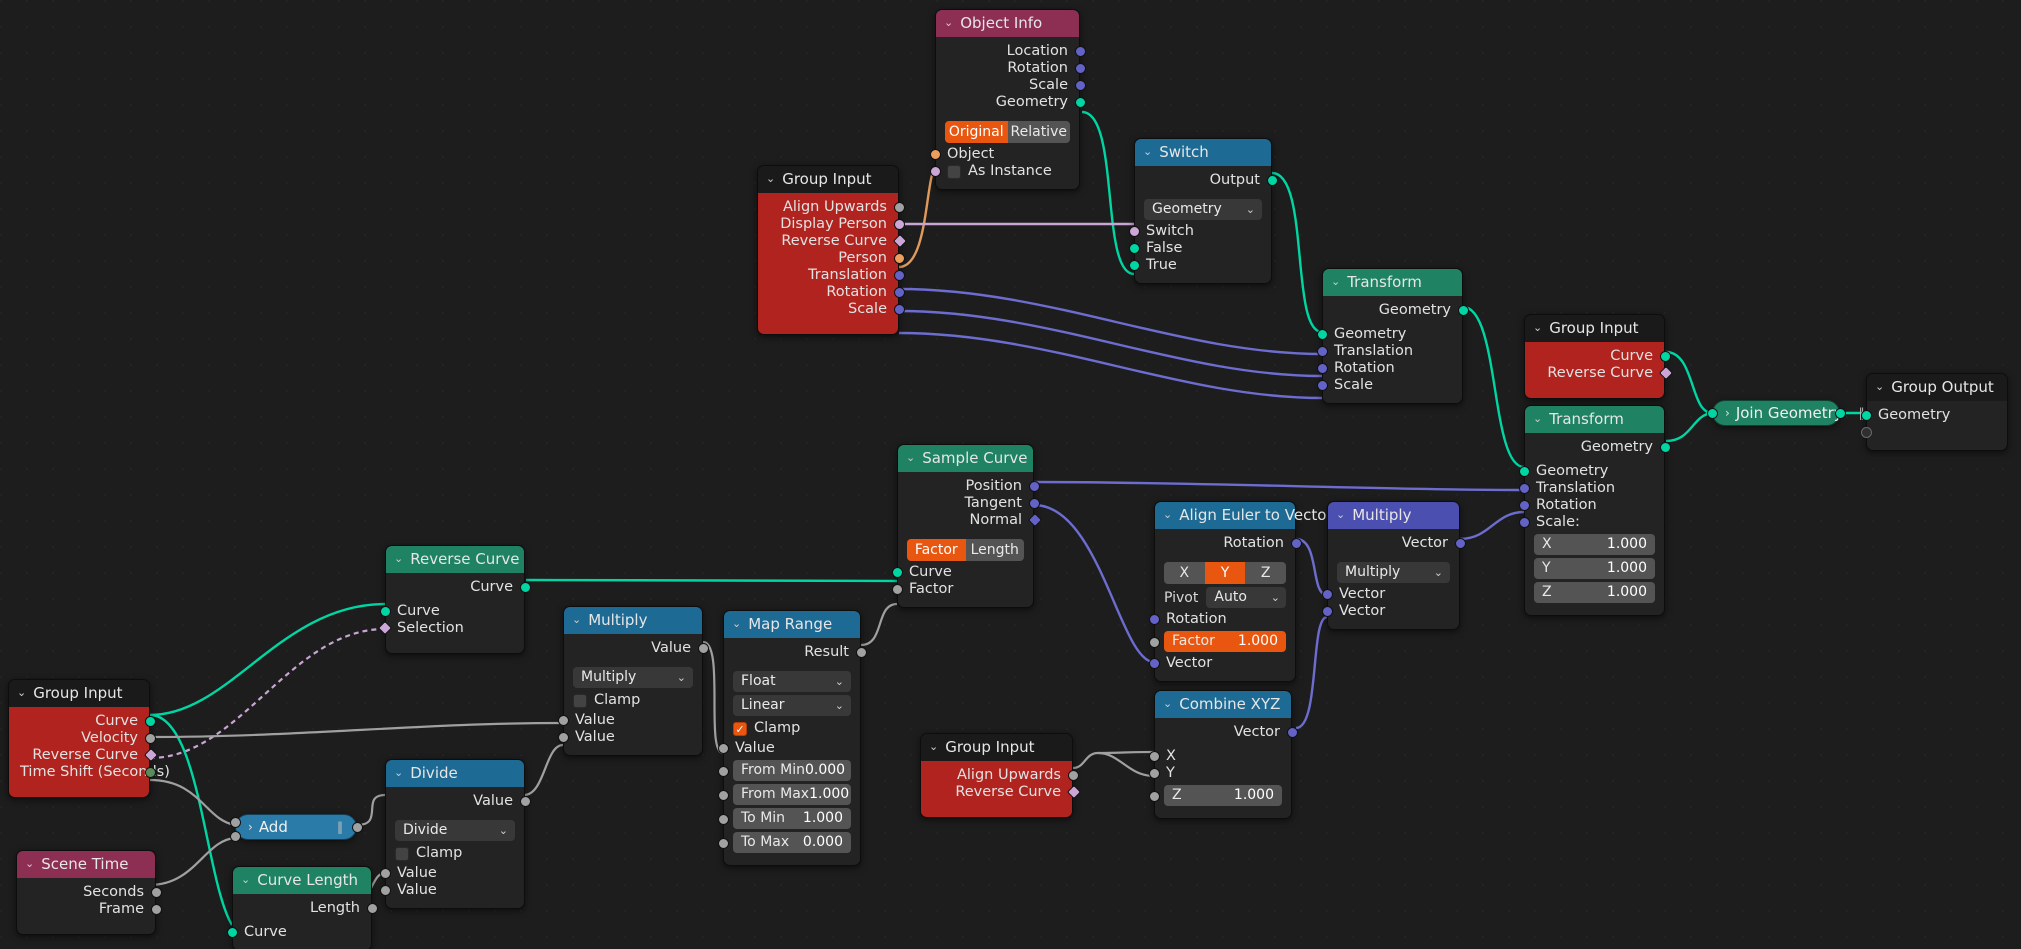  Describe the element at coordinates (1199, 265) in the screenshot. I see `socket-row-true: True` at that location.